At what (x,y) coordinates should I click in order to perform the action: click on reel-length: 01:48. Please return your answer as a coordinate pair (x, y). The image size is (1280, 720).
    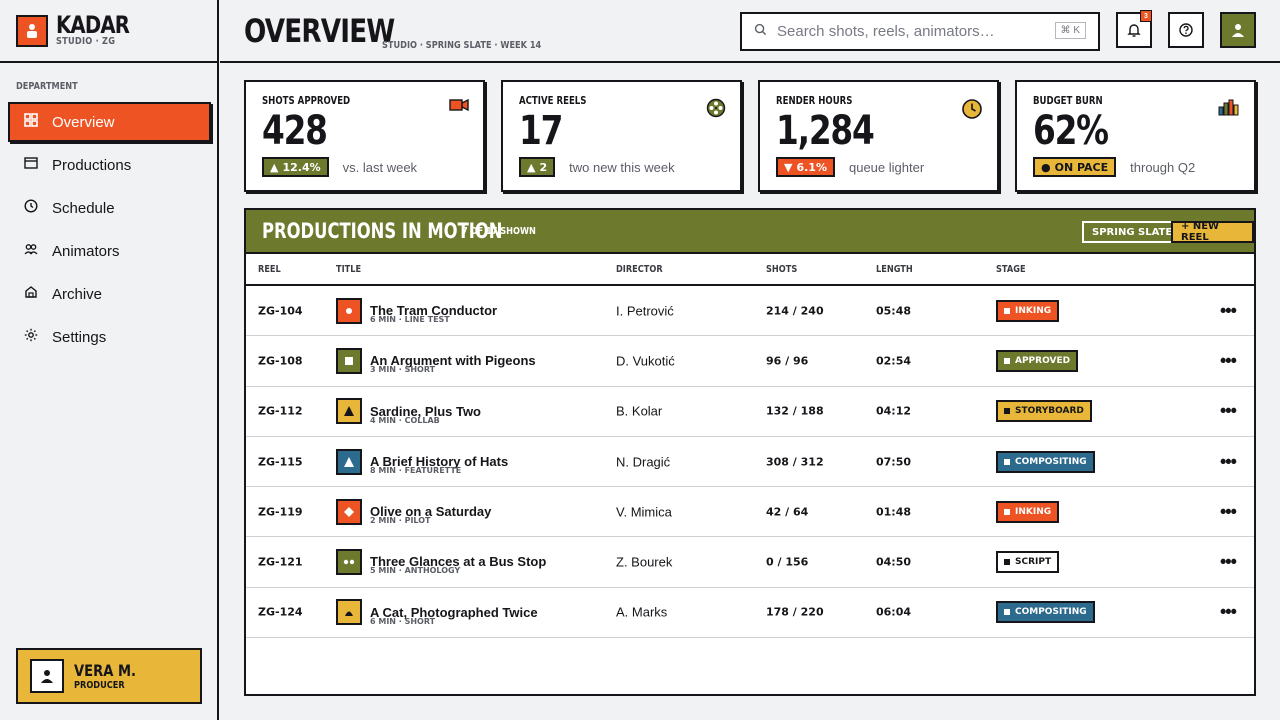
    Looking at the image, I should click on (894, 512).